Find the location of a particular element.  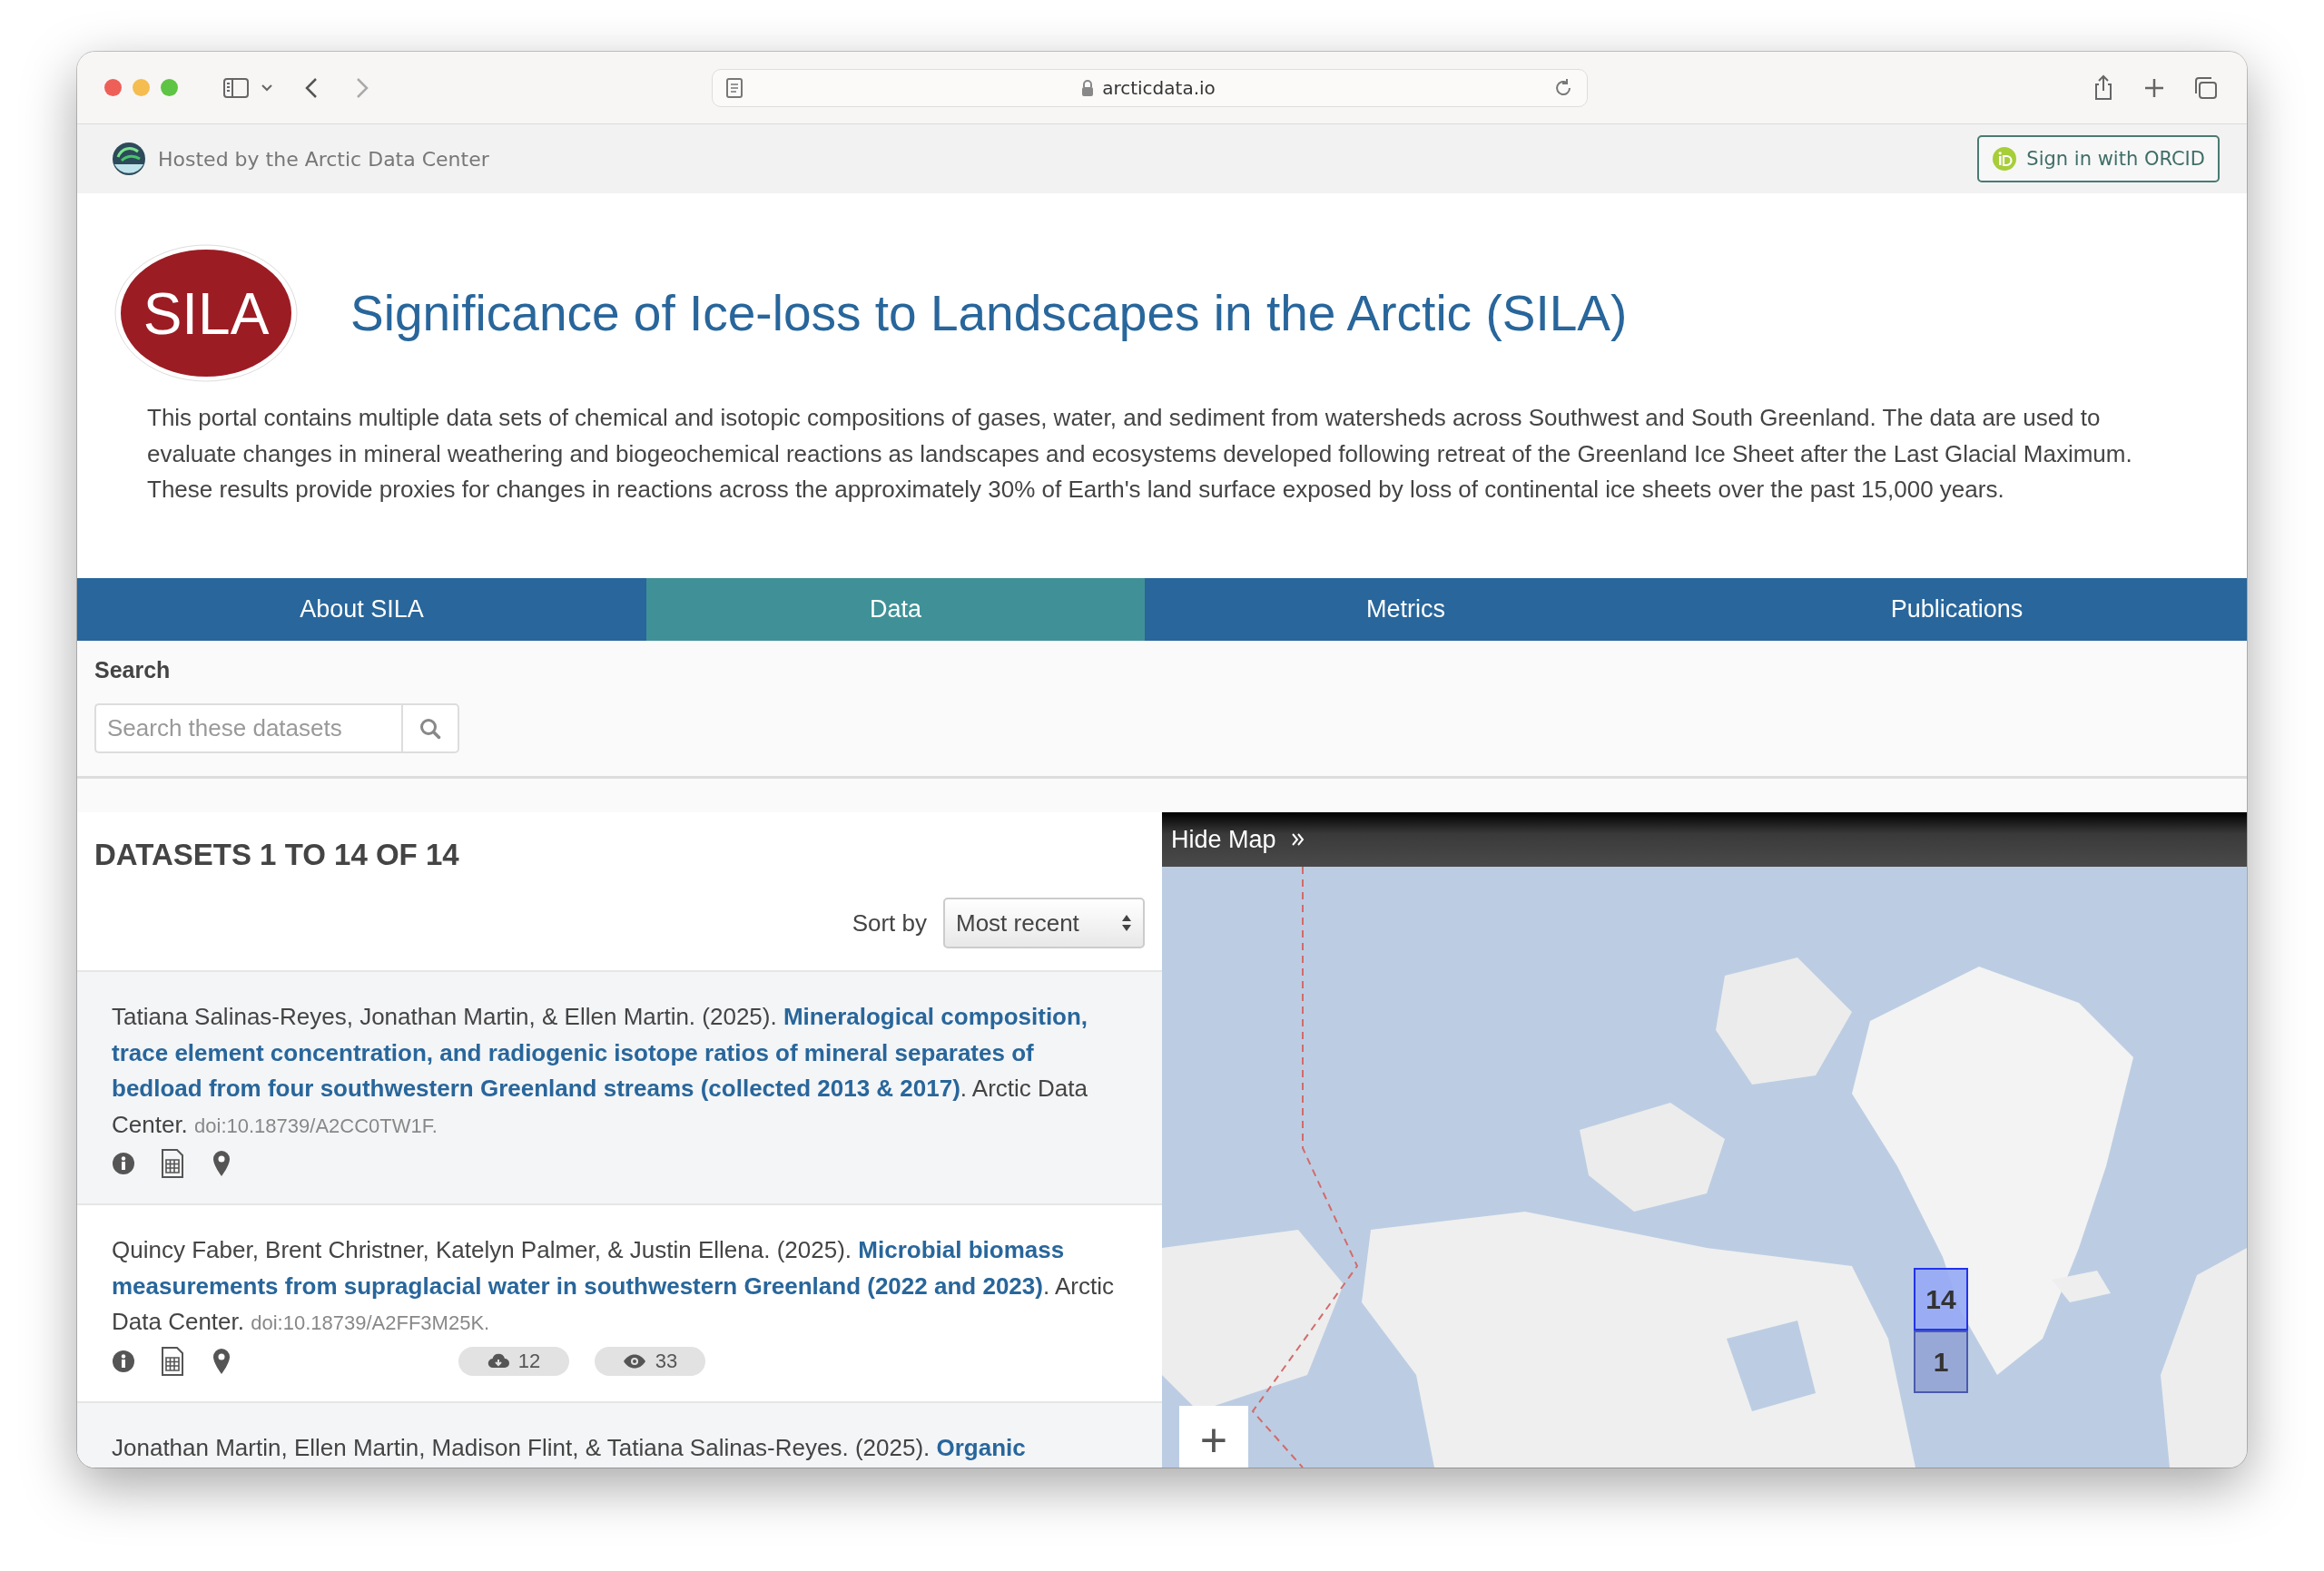

orcid-icon is located at coordinates (2005, 159).